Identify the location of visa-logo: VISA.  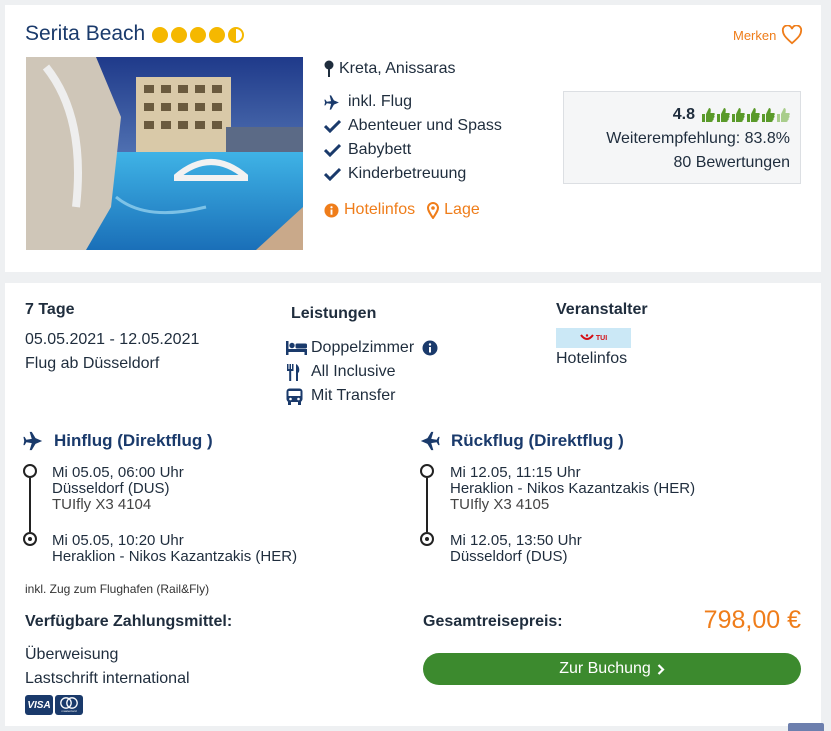
(39, 705).